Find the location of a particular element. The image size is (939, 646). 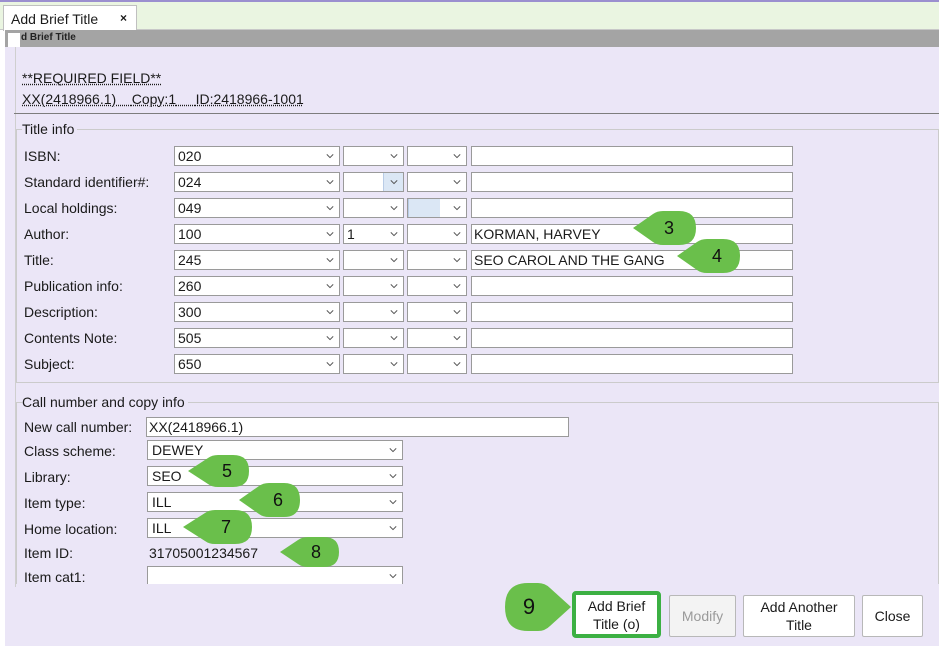

add-brief-title-line2: Title (o) is located at coordinates (616, 623).